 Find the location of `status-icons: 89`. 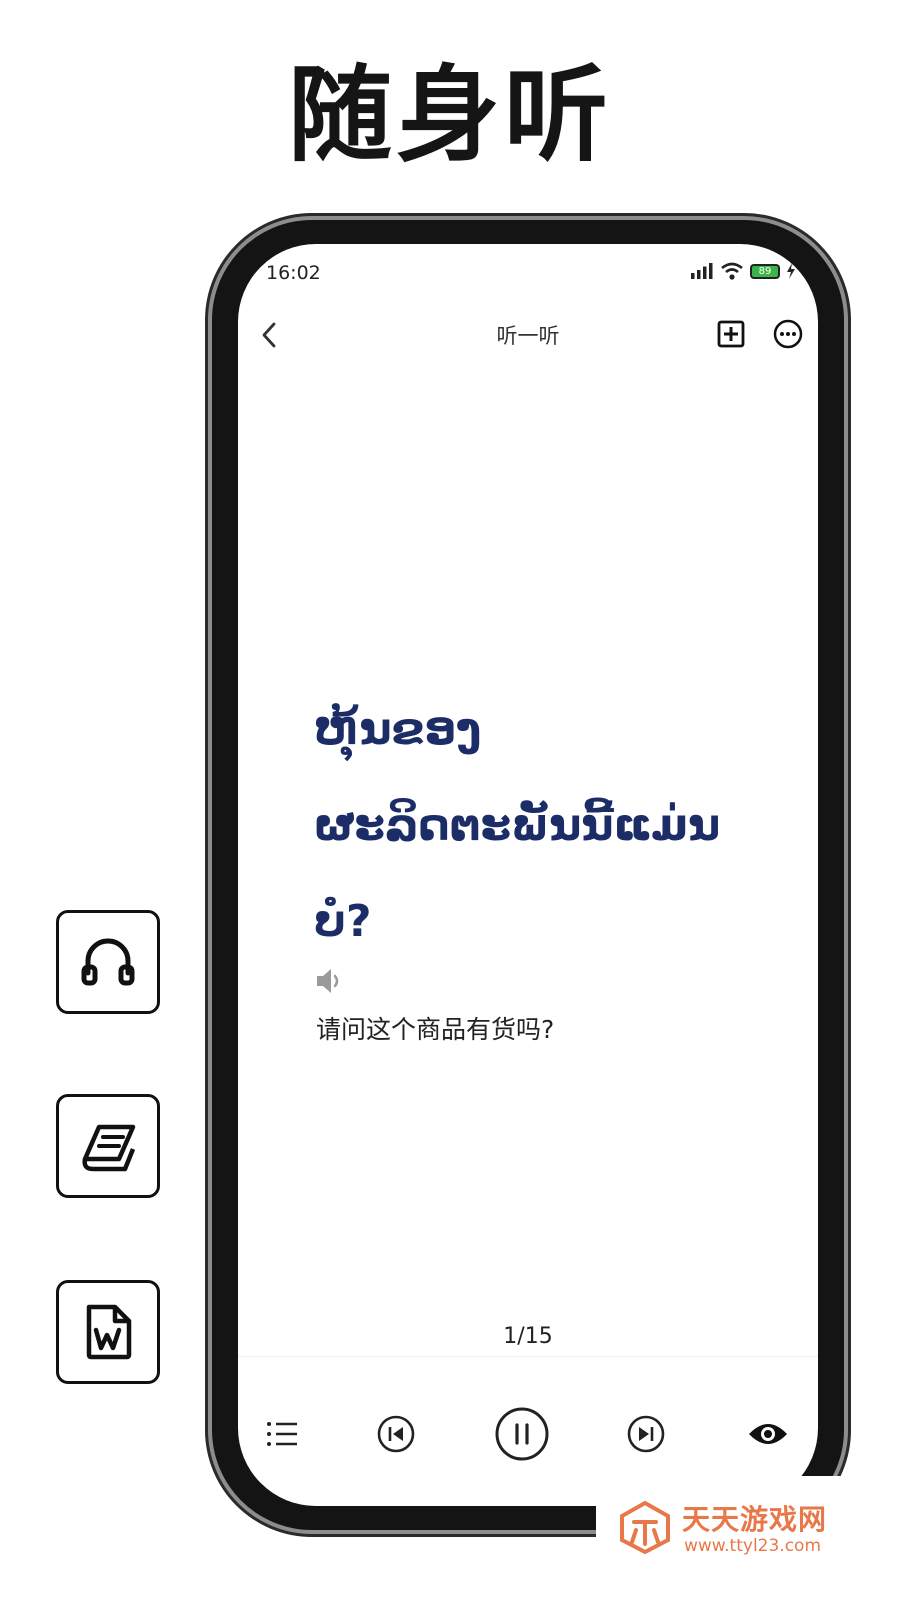

status-icons: 89 is located at coordinates (743, 271).